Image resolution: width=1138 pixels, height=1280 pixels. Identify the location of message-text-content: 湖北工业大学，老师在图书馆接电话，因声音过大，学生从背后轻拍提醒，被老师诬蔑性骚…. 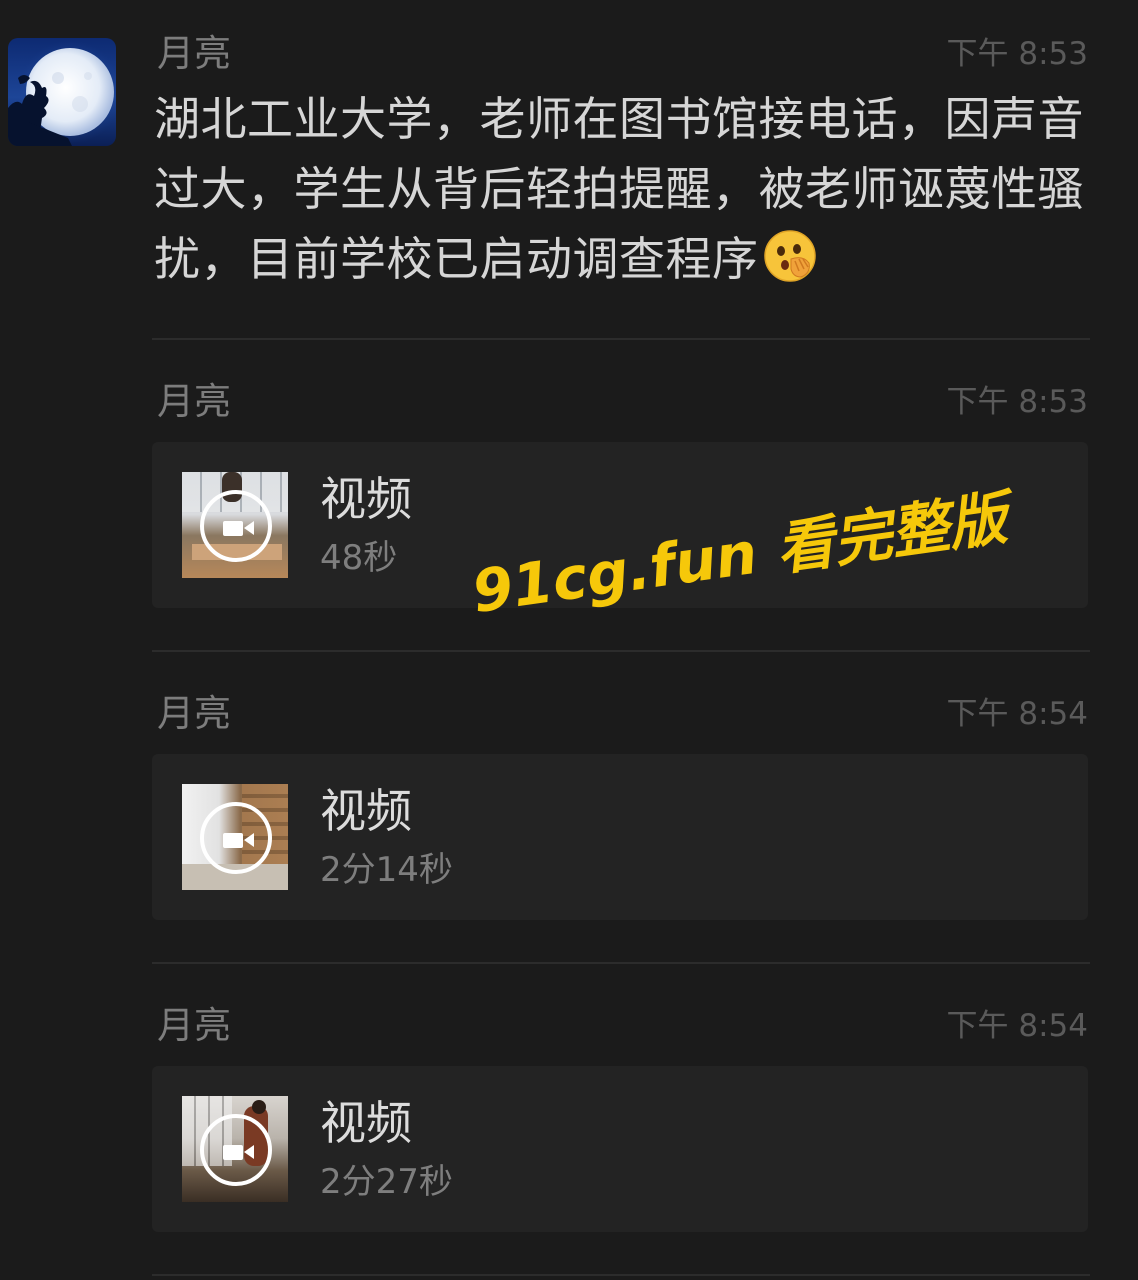
(619, 189).